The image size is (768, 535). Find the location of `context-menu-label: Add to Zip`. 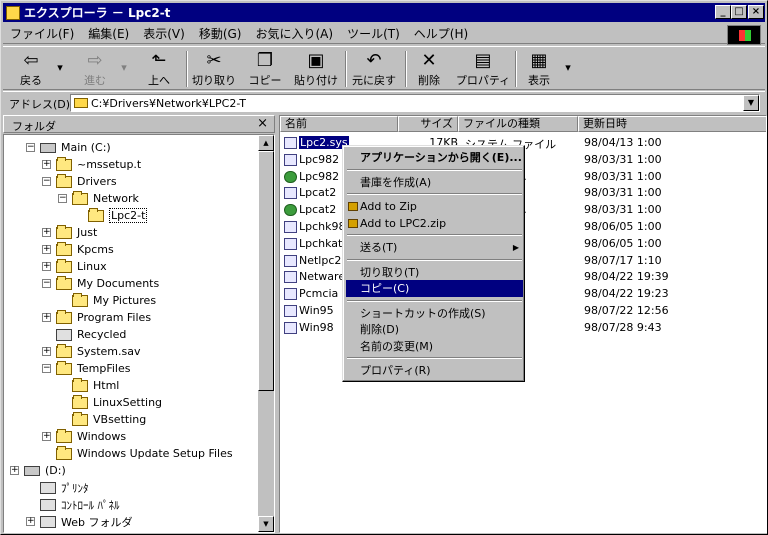

context-menu-label: Add to Zip is located at coordinates (388, 206).